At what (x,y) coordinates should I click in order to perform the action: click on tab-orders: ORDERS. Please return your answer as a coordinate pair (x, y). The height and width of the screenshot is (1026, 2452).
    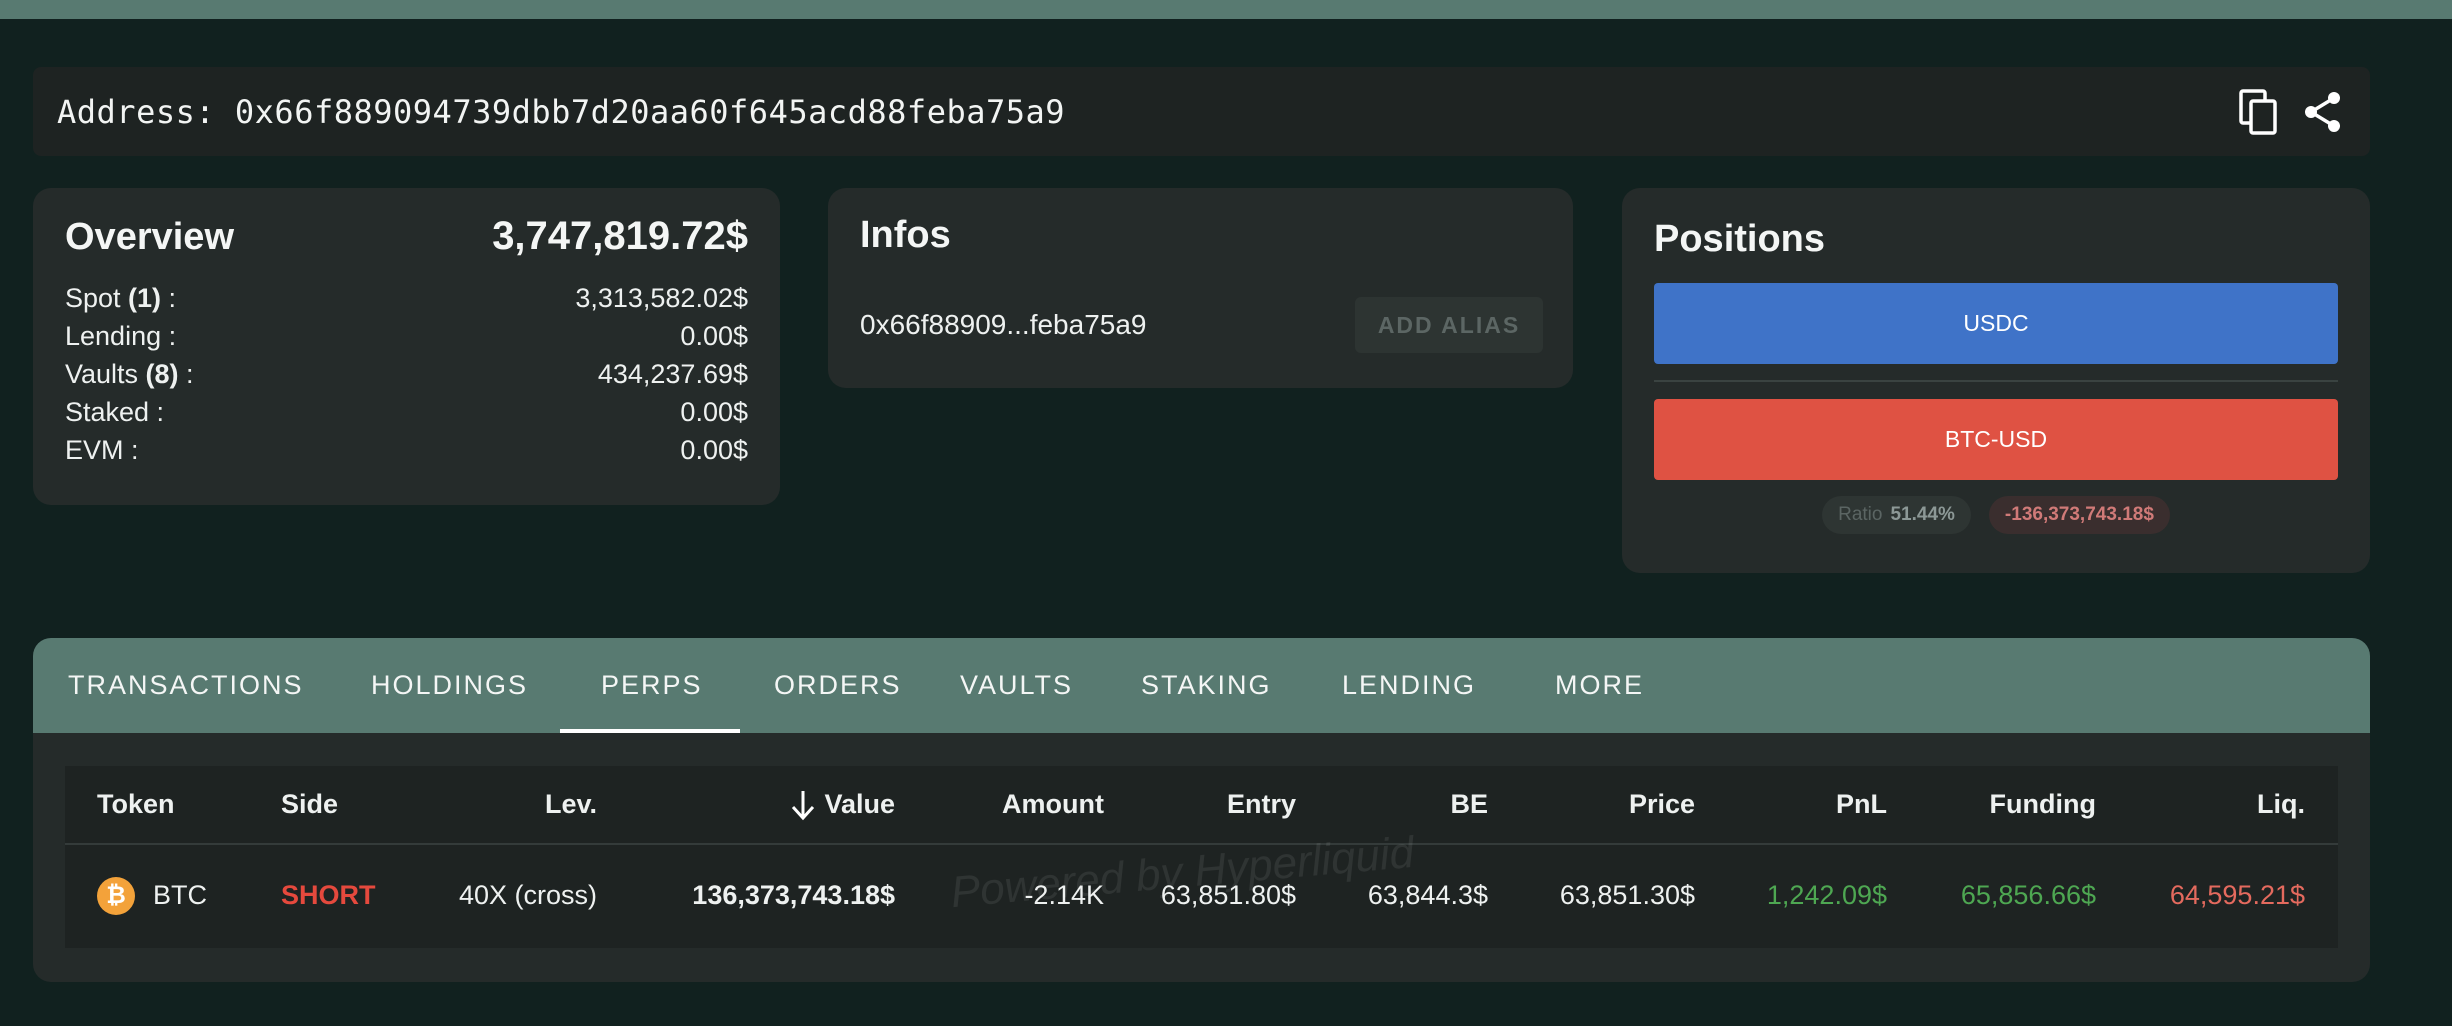
    Looking at the image, I should click on (838, 685).